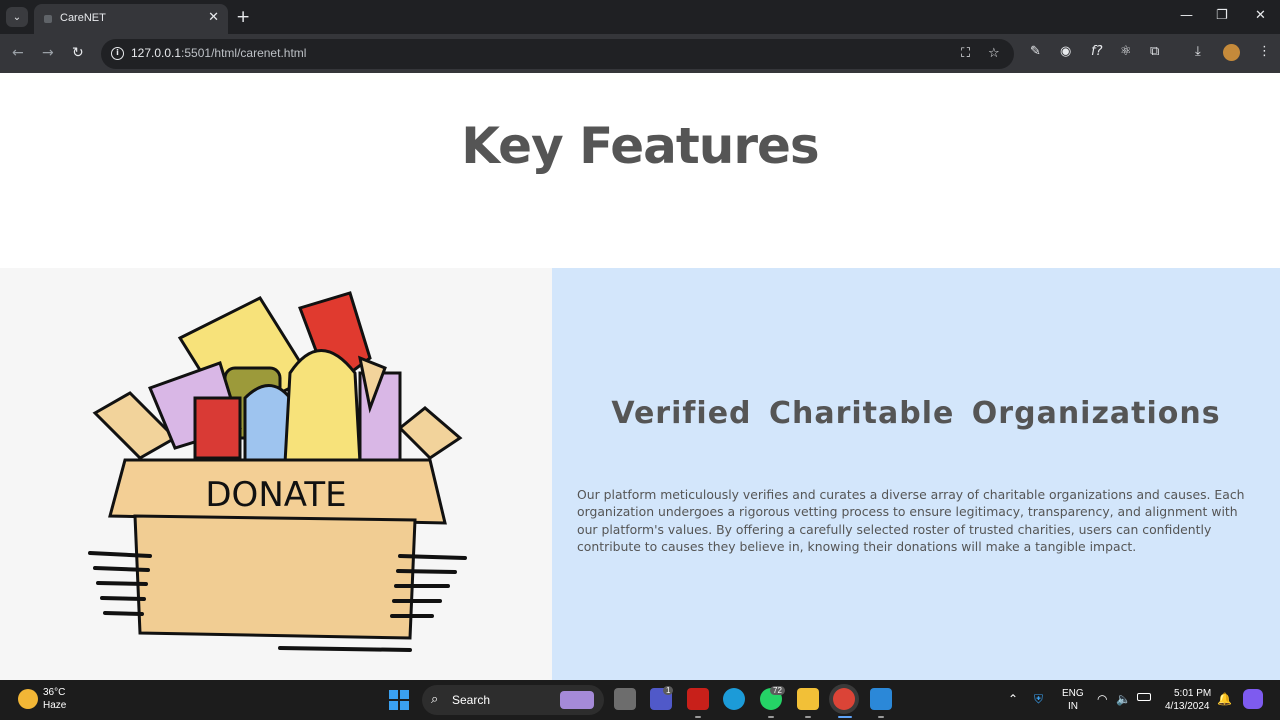 The width and height of the screenshot is (1280, 720). I want to click on defender-shield-icon: ⛨, so click(1038, 699).